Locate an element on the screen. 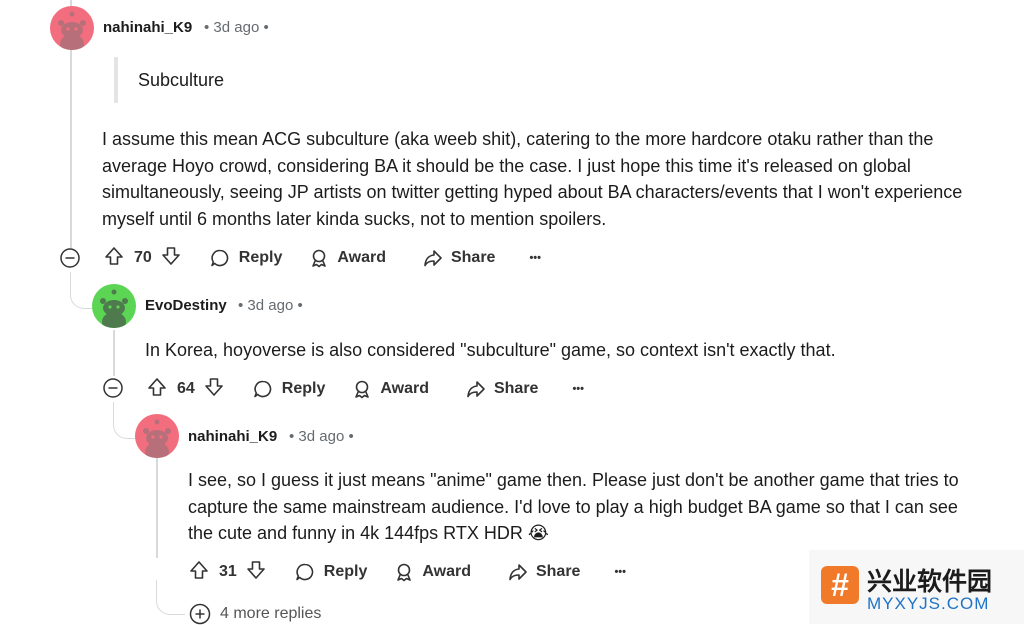  expand-plus-icon is located at coordinates (200, 614).